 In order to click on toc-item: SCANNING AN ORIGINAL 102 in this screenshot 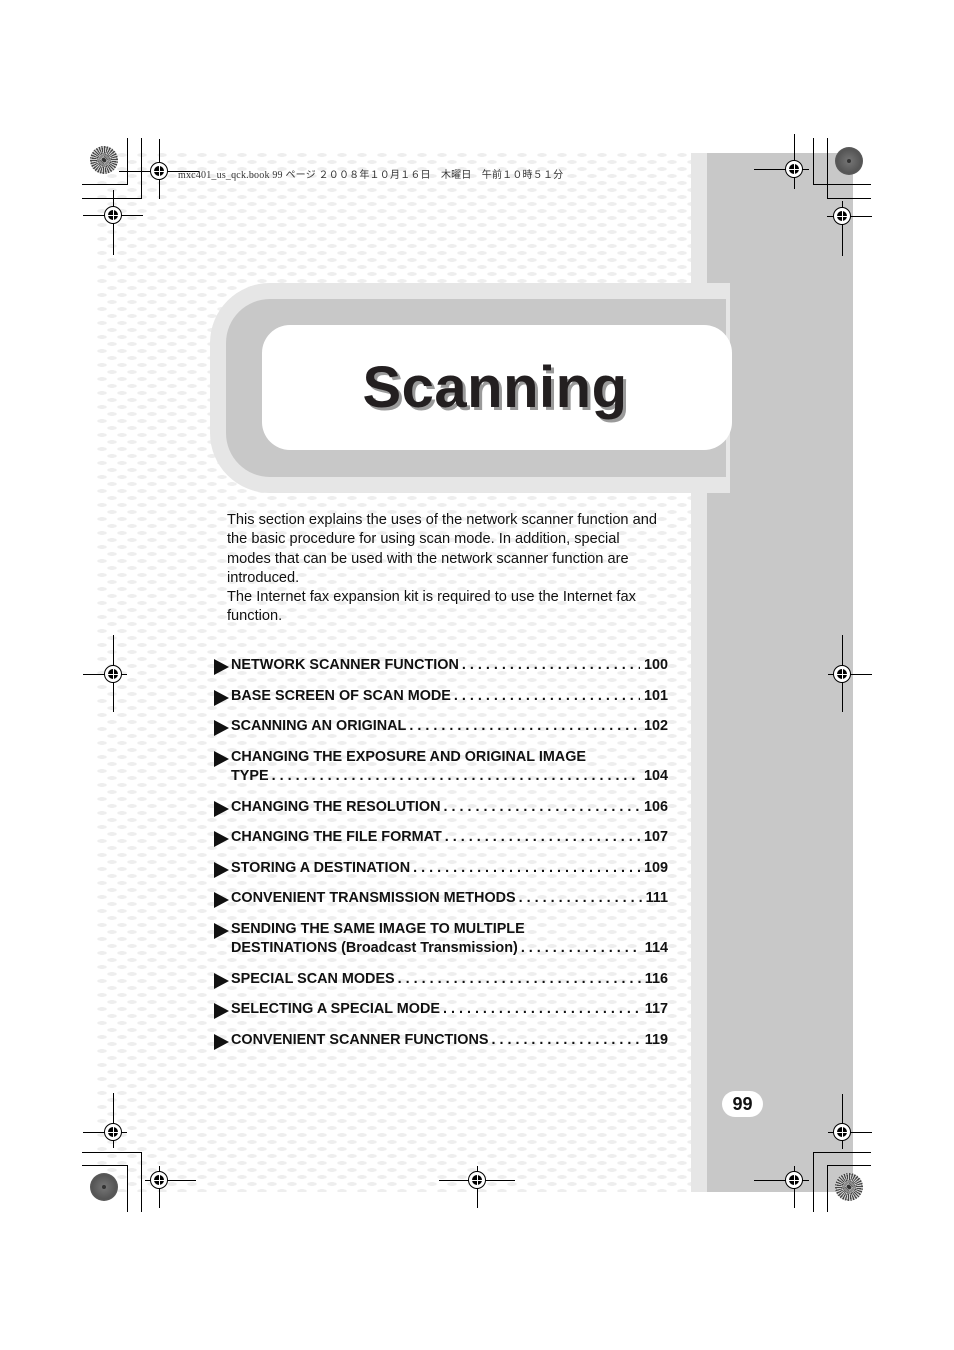, I will do `click(441, 727)`.